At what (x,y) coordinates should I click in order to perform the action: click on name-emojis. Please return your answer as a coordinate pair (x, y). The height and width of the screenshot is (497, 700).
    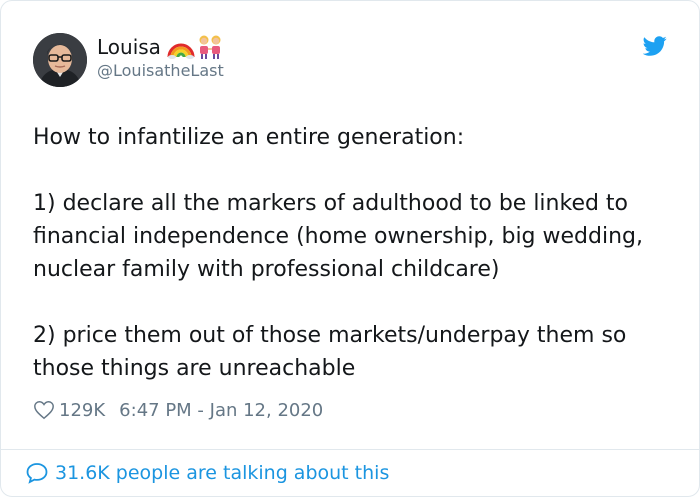
    Looking at the image, I should click on (196, 47).